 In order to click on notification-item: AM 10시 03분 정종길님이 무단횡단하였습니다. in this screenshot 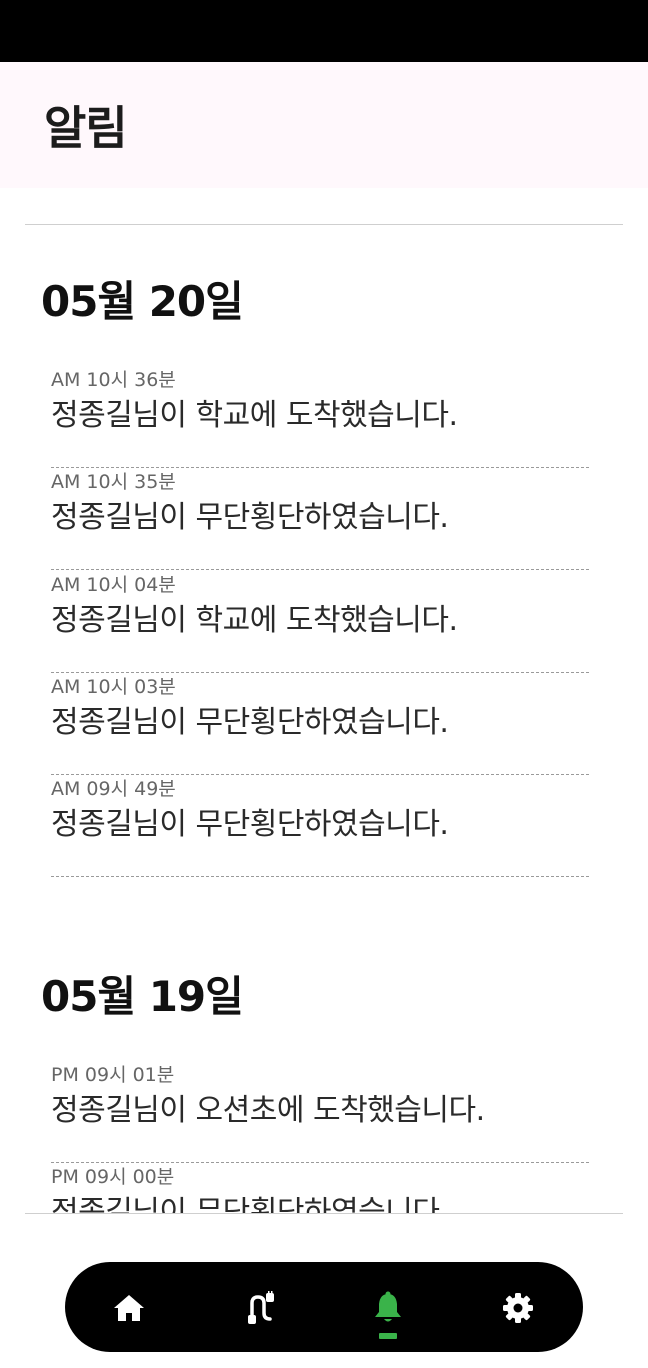, I will do `click(320, 723)`.